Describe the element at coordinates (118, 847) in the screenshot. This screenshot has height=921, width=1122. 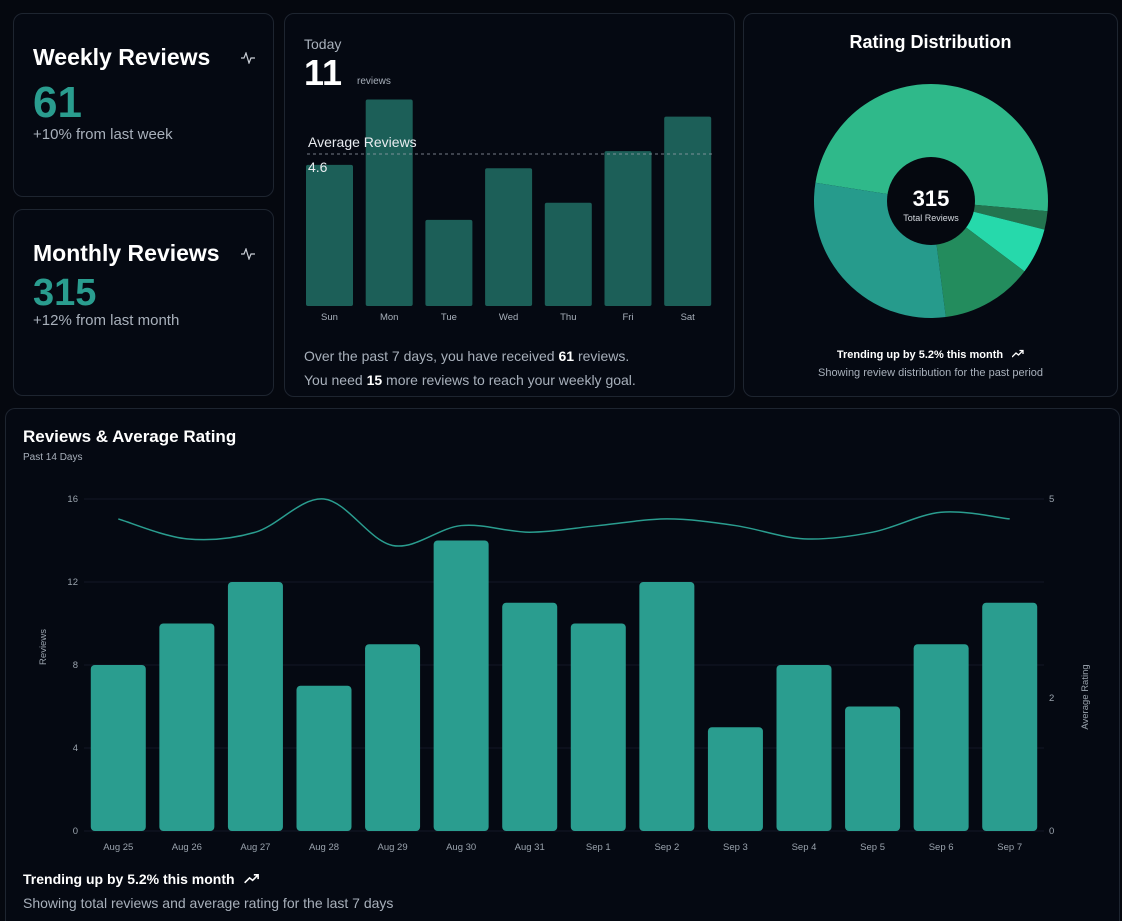
I see `x-axis-tick: Aug 25` at that location.